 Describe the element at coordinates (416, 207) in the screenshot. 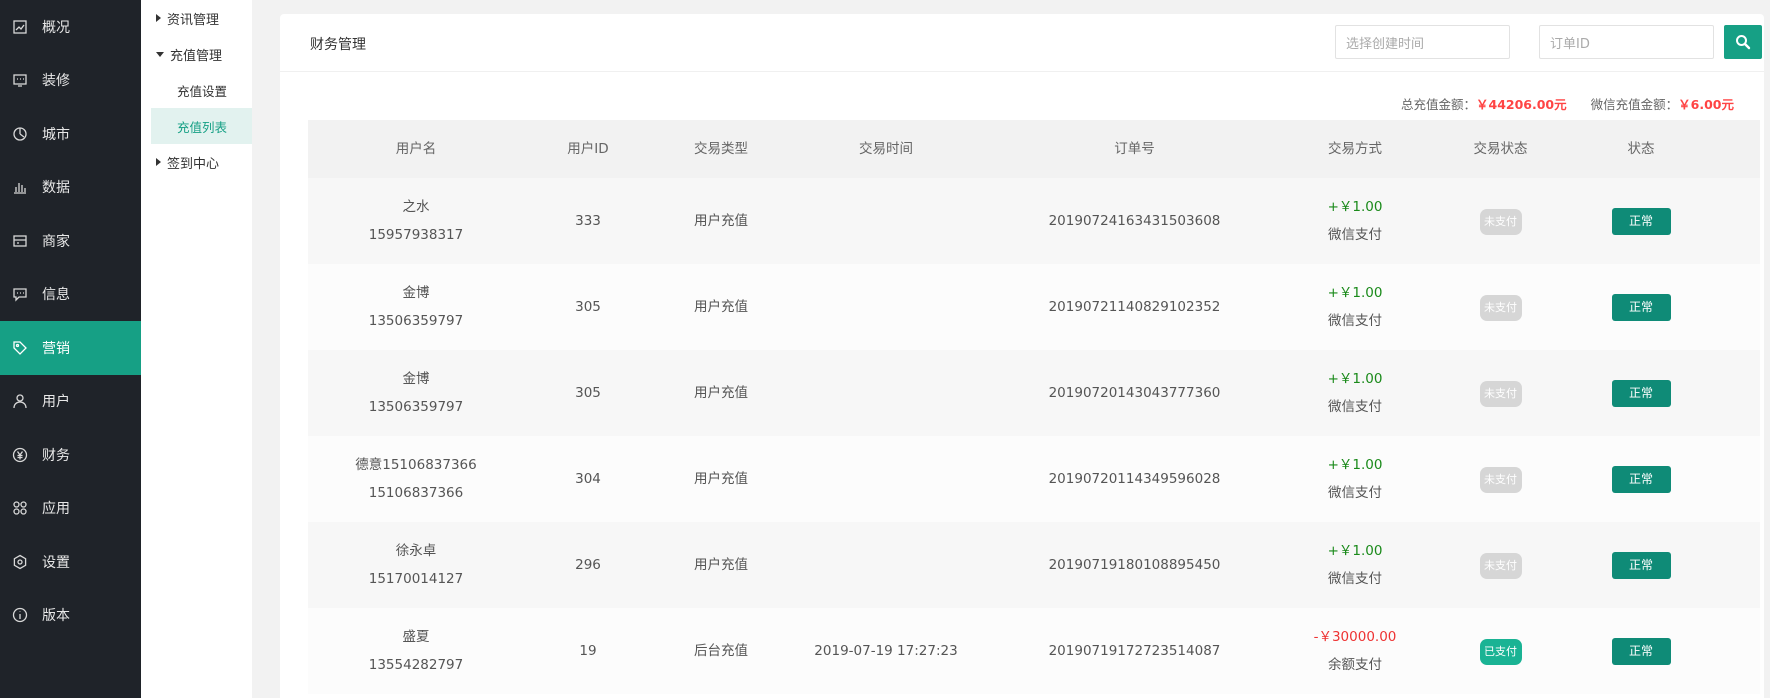

I see `user-name: 之水` at that location.